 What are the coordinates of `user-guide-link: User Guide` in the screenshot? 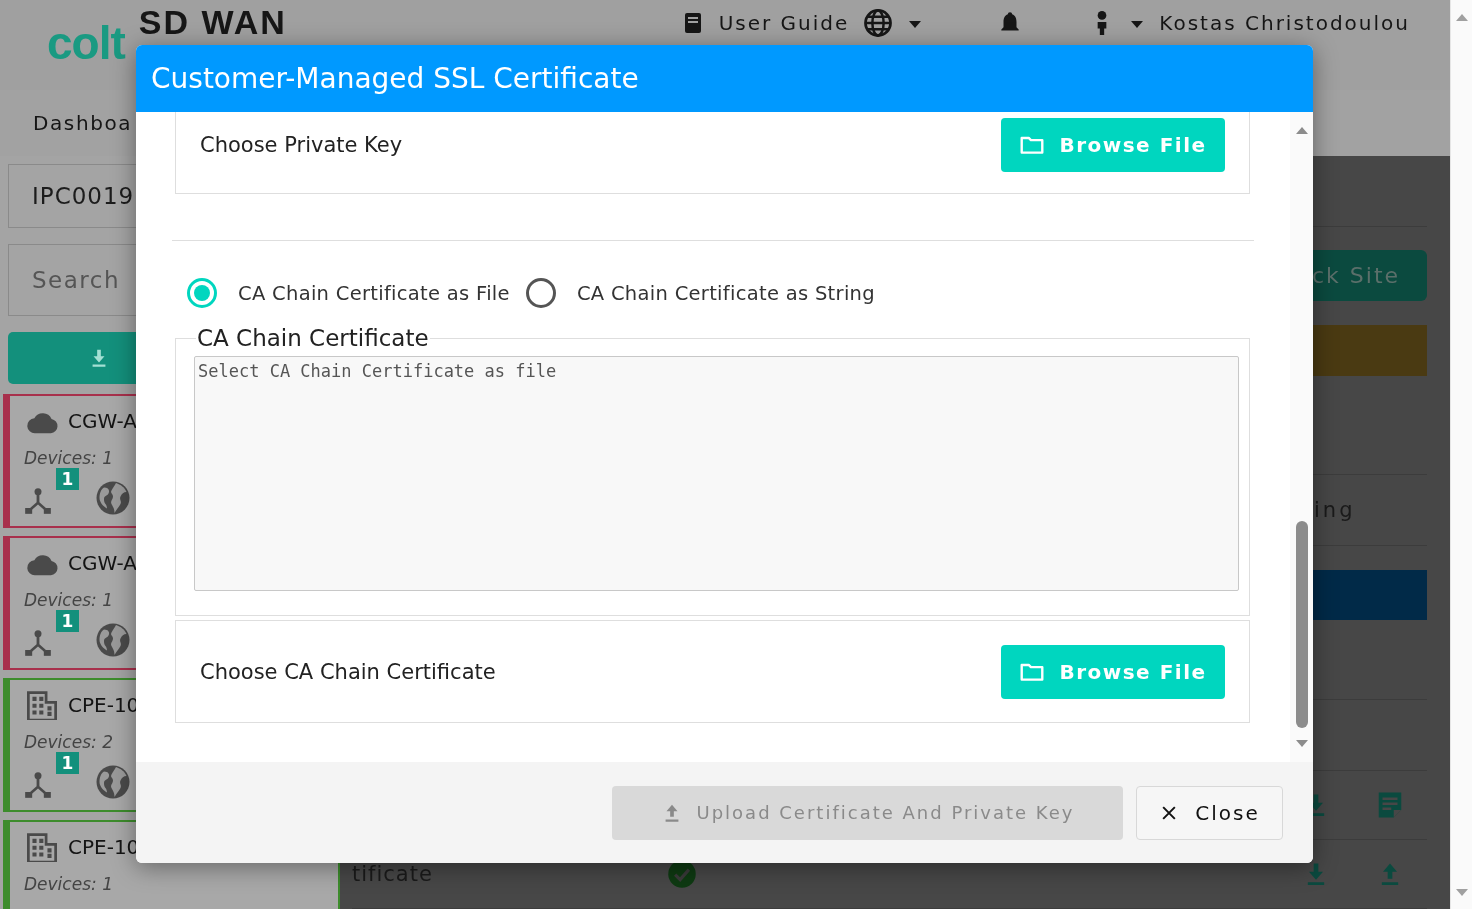 It's located at (784, 23).